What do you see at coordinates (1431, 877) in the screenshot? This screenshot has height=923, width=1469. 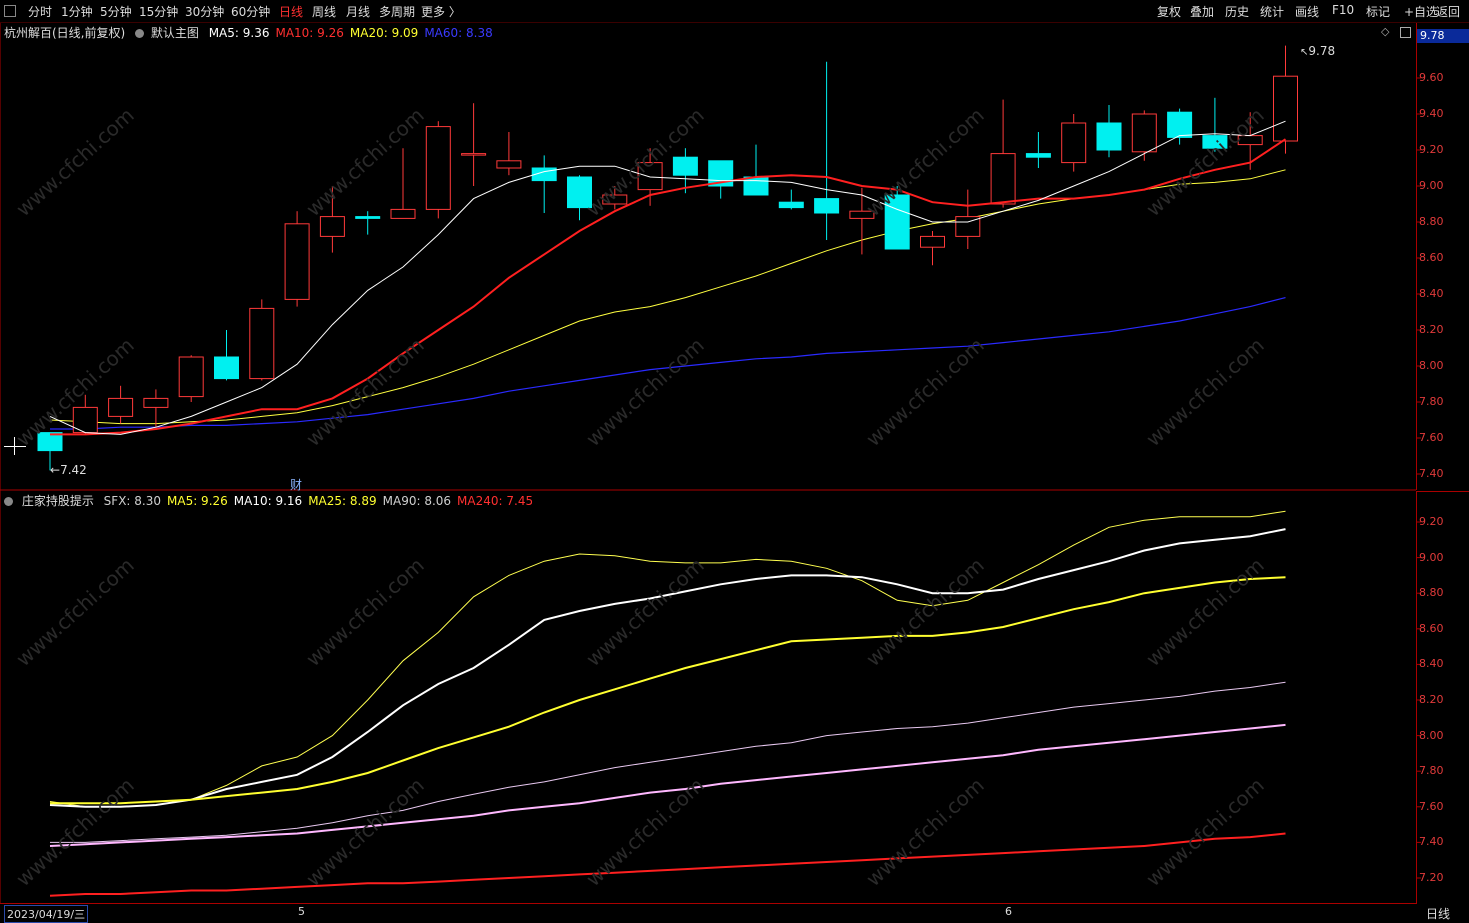 I see `sub-ytick-10: 7.20` at bounding box center [1431, 877].